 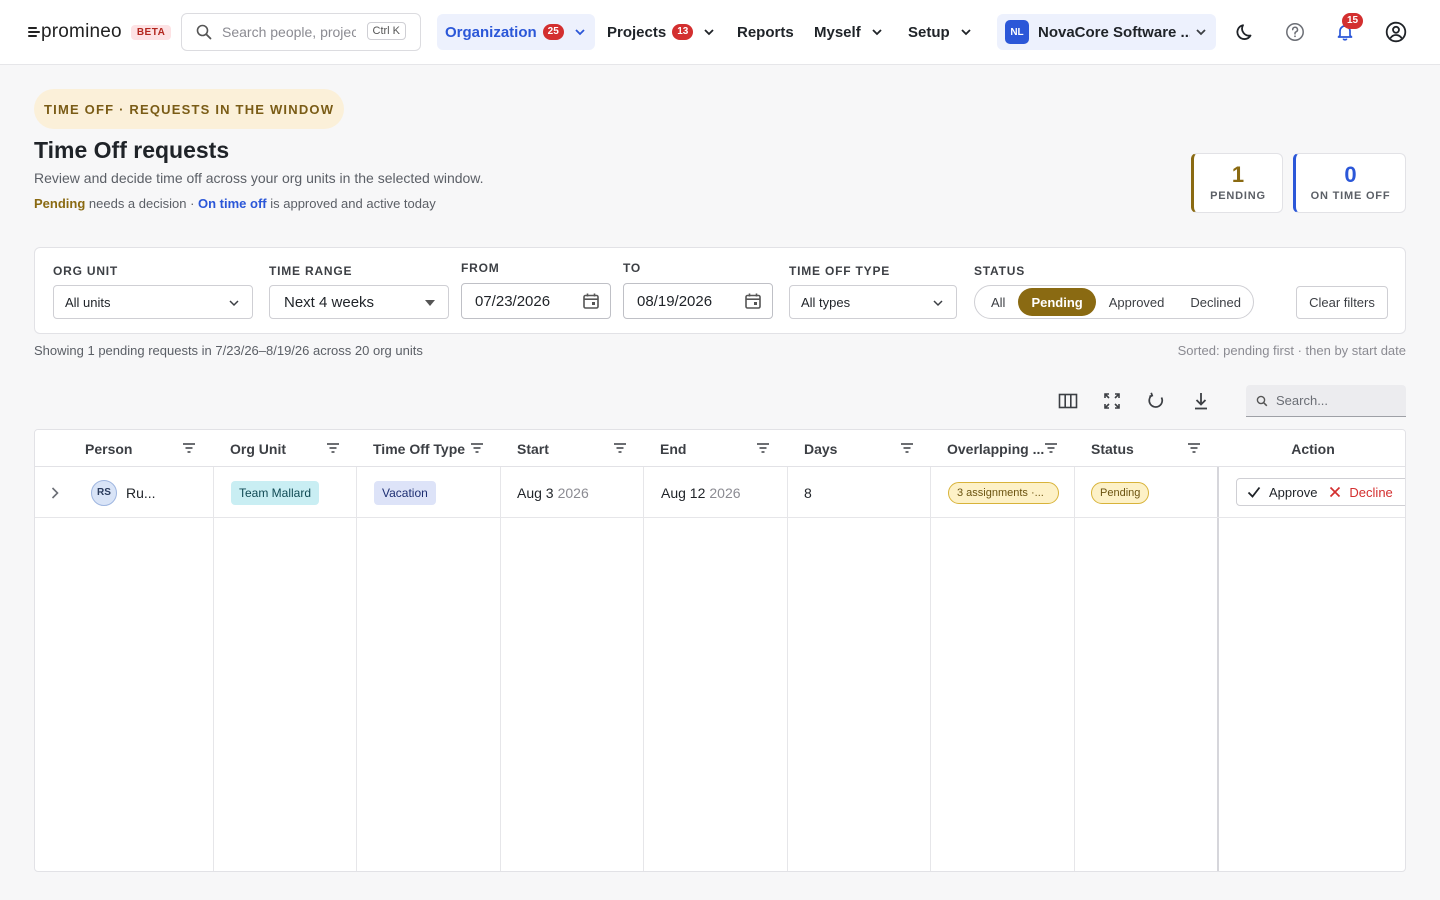 I want to click on theme-toggle-button, so click(x=1246, y=32).